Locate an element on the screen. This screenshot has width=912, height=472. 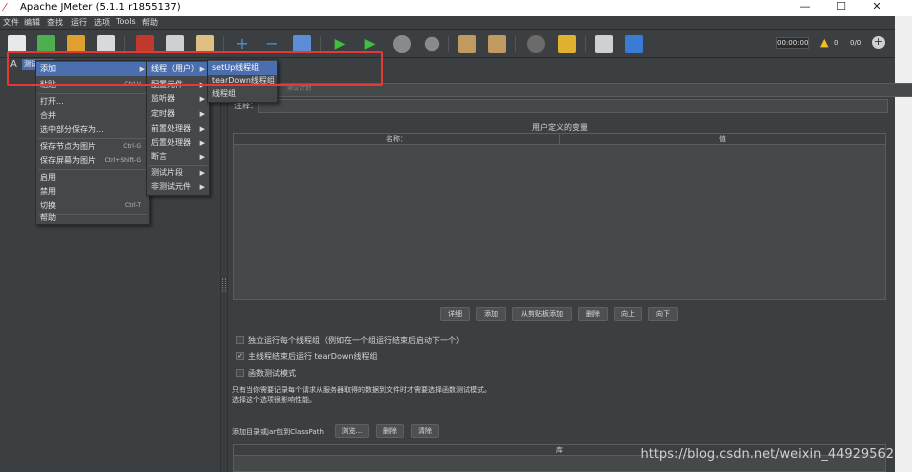
menu-item-disable: 禁用 is located at coordinates (92, 192).